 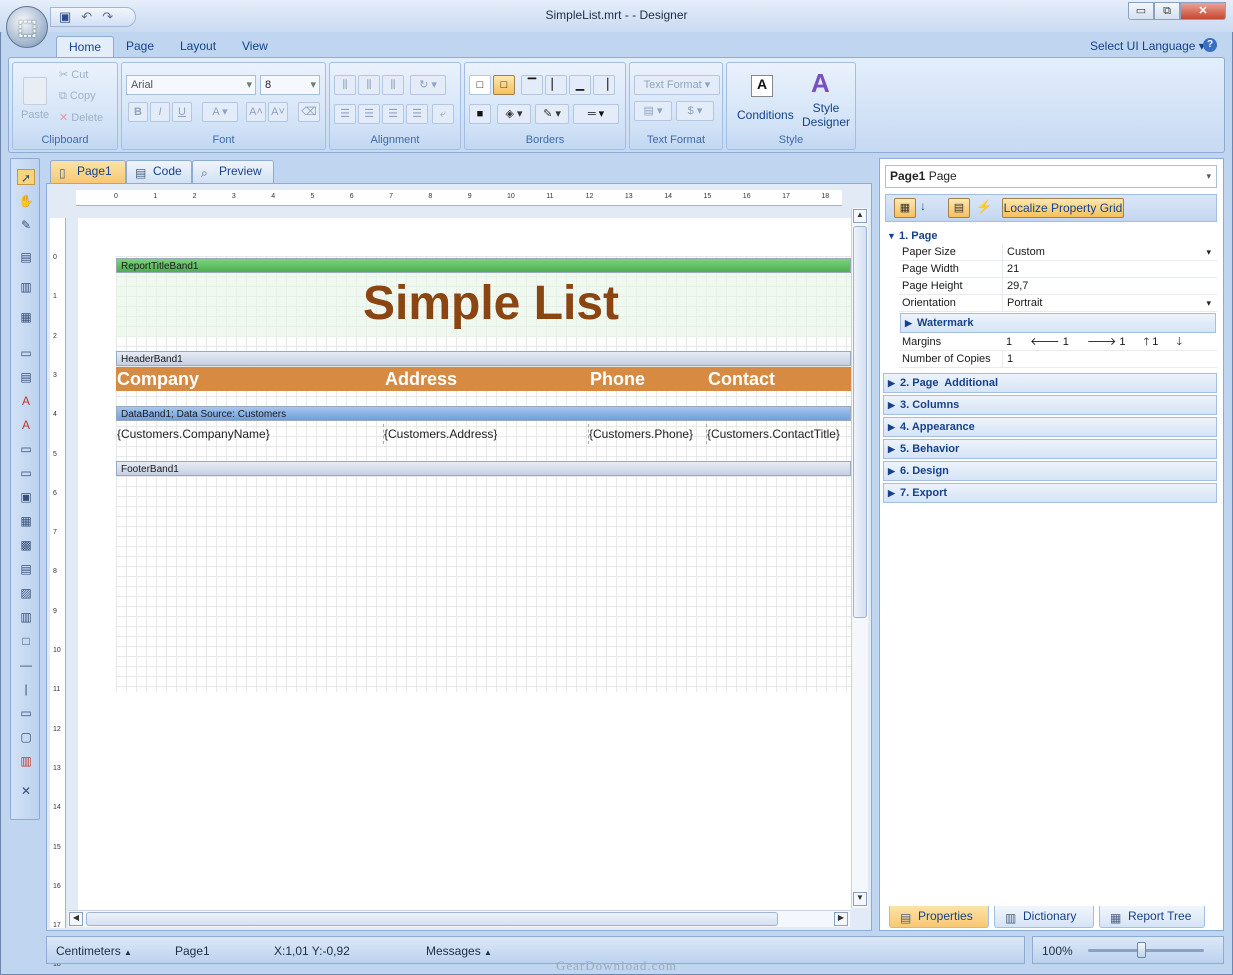 I want to click on alphabetical-button: ↓, so click(x=930, y=206).